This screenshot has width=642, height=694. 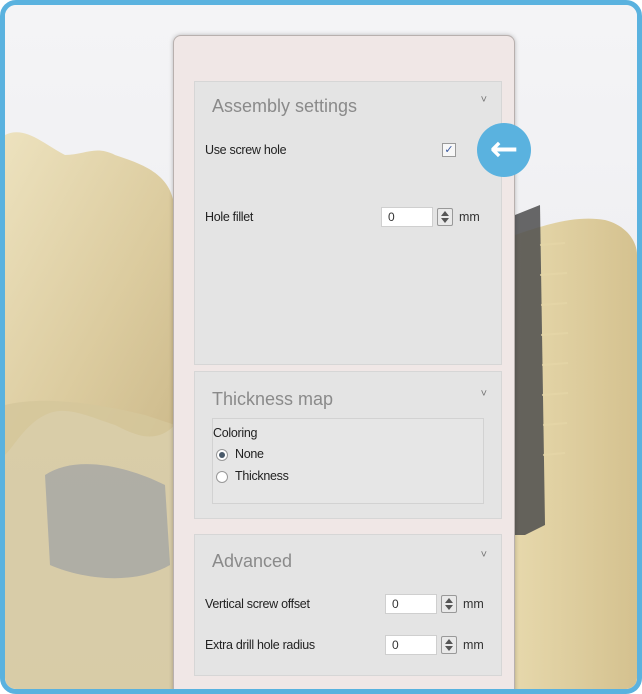 What do you see at coordinates (473, 604) in the screenshot?
I see `vertical-screw-offset-unit: mm` at bounding box center [473, 604].